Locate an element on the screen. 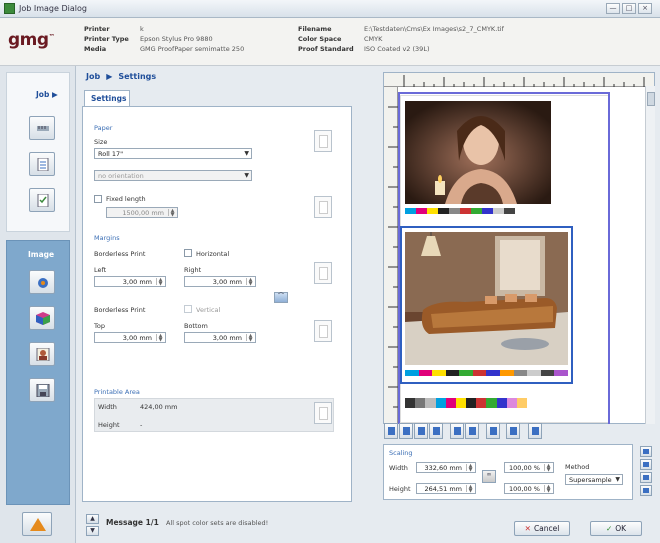  ok-button: ✓ OK is located at coordinates (616, 528).